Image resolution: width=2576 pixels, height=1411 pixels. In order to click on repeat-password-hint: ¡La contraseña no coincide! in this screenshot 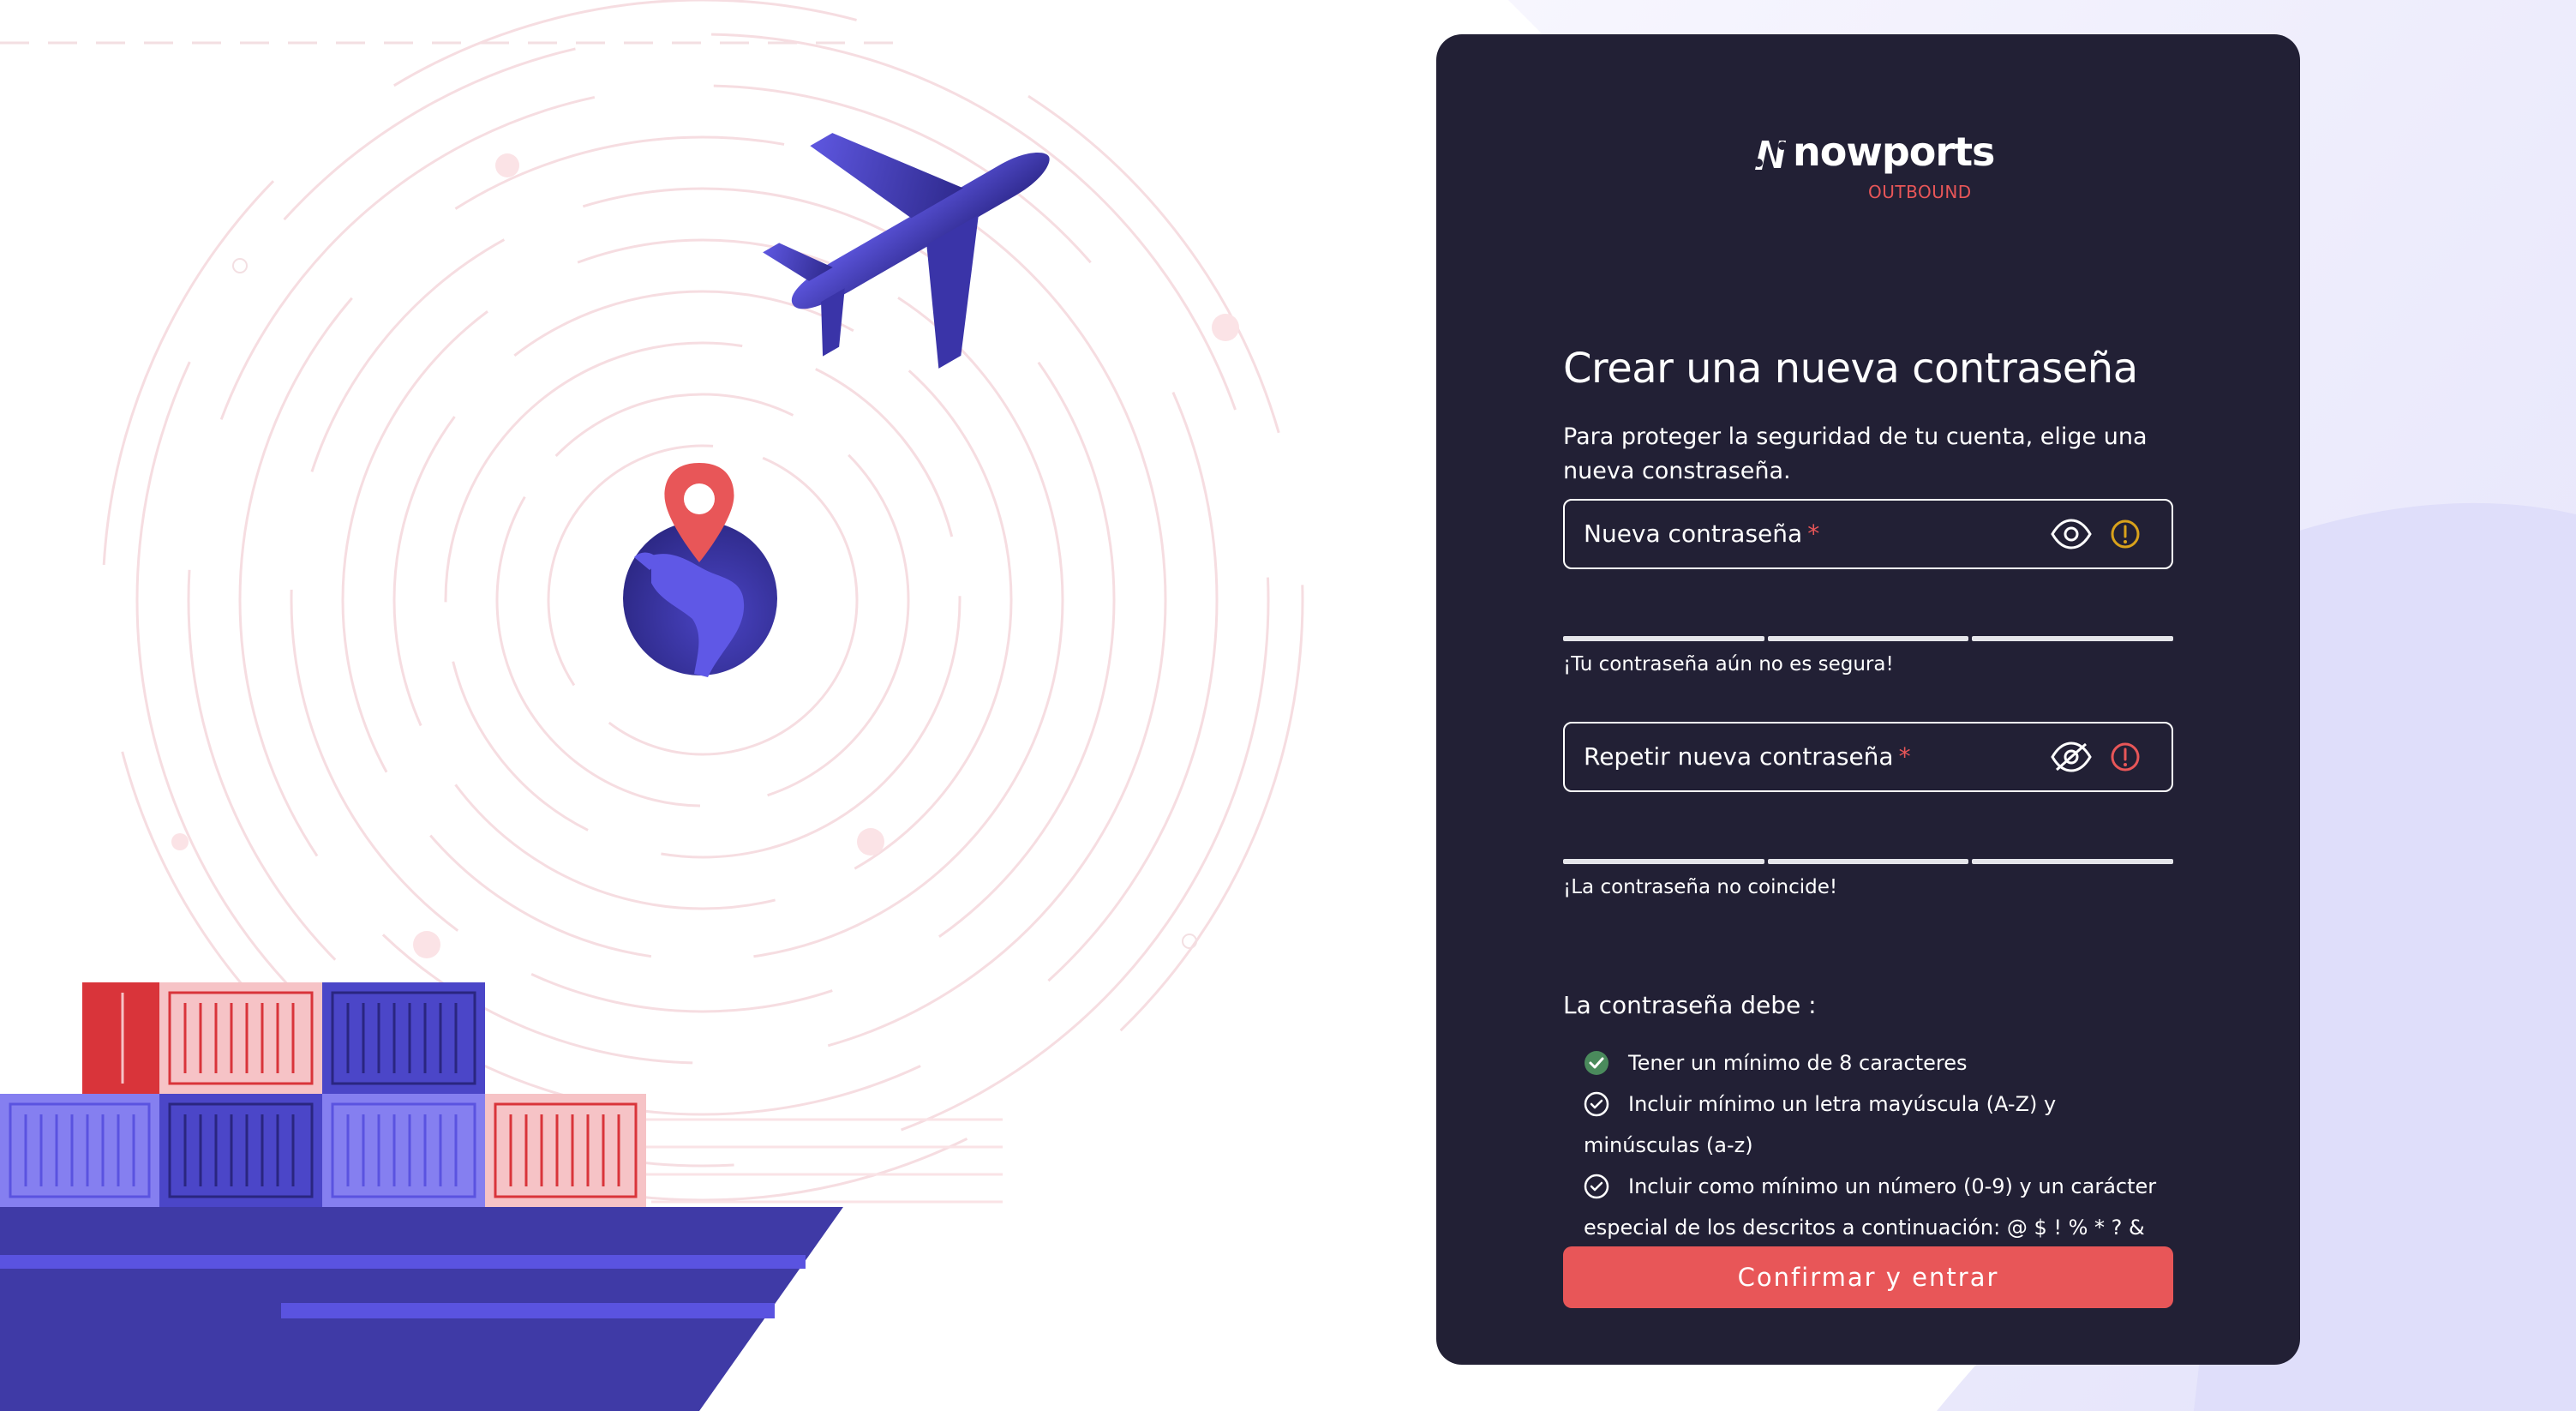, I will do `click(1700, 887)`.